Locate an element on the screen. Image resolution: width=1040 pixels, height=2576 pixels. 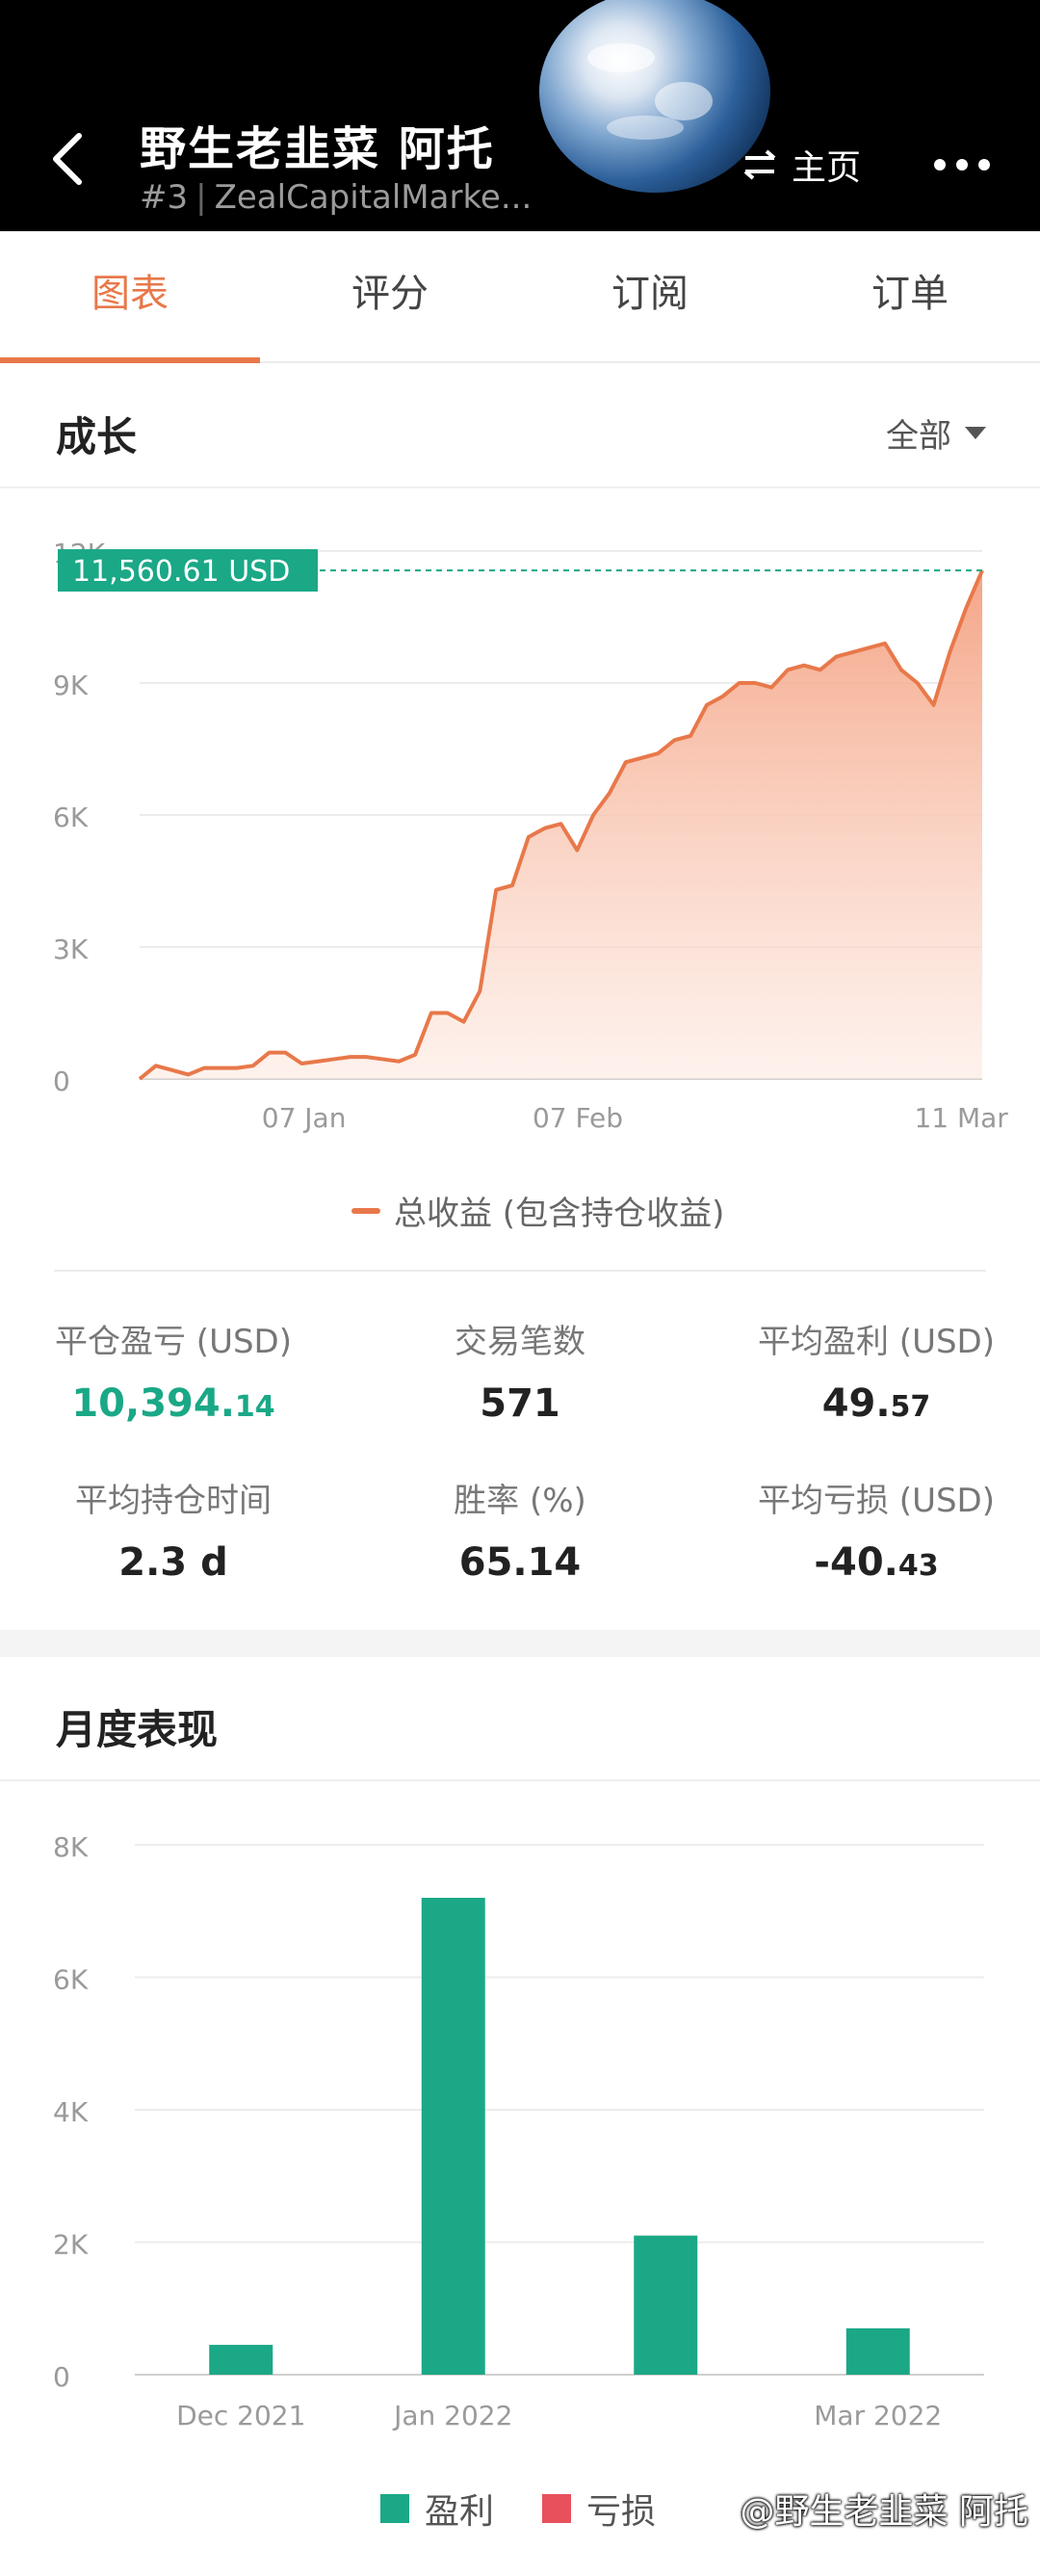
stat-label: 平均持仓时间 is located at coordinates (173, 1501).